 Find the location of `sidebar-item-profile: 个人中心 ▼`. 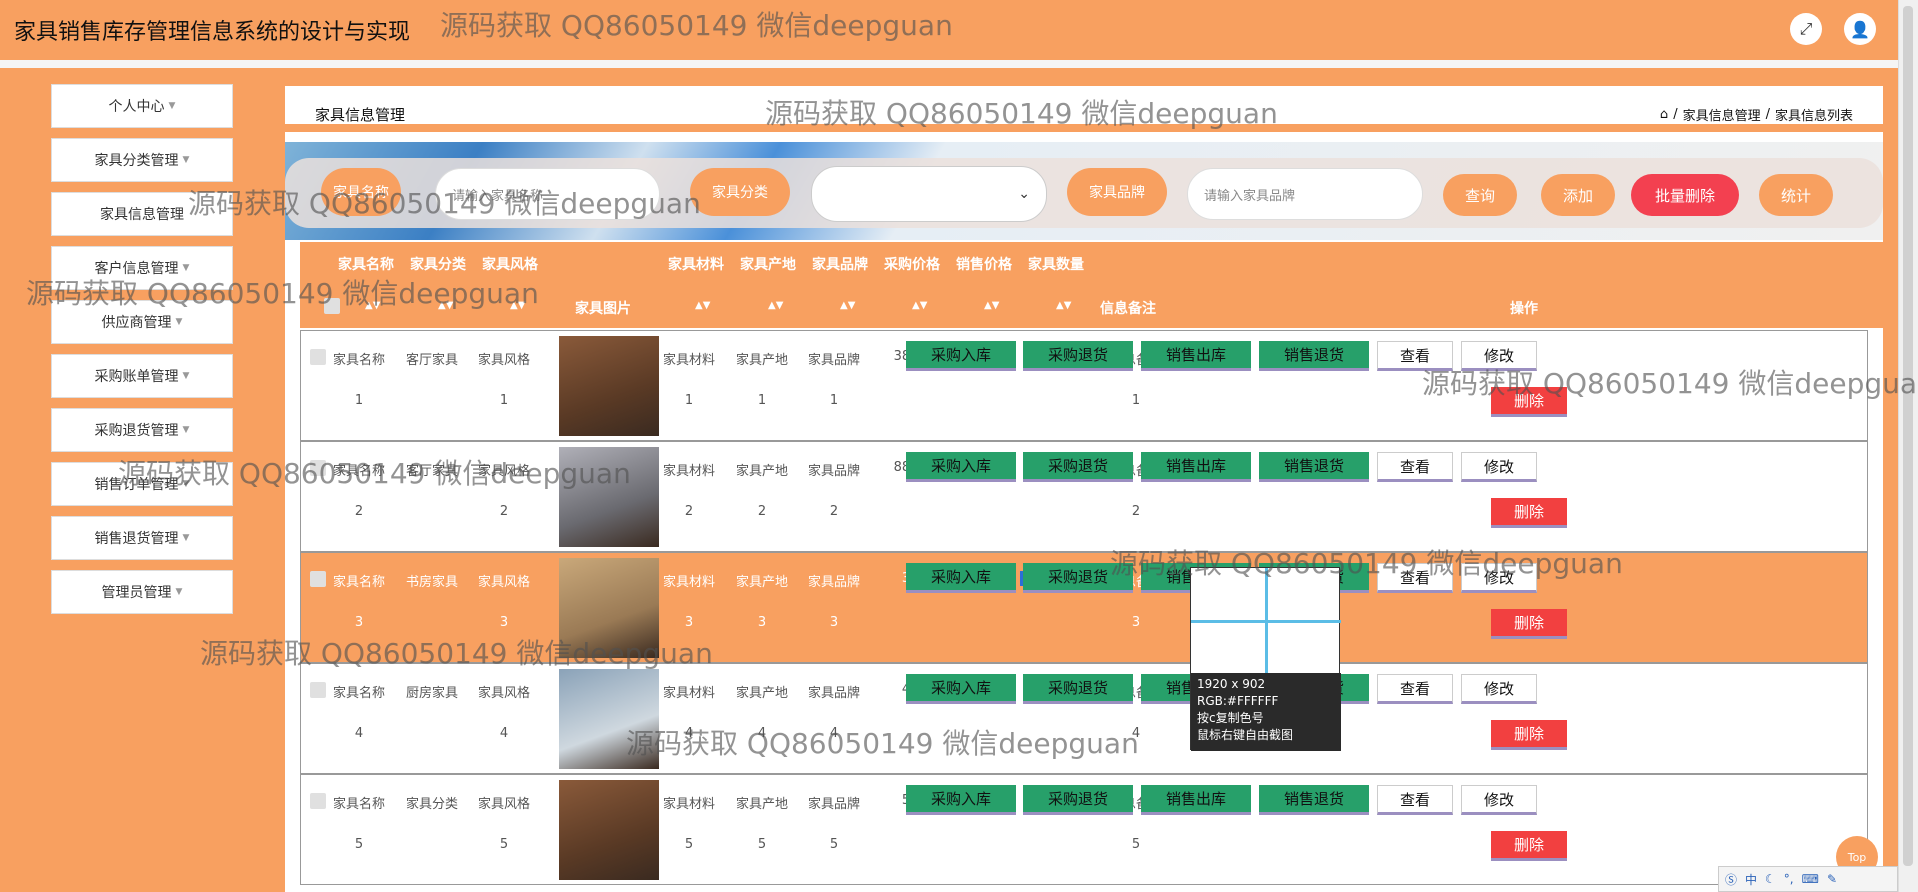

sidebar-item-profile: 个人中心 ▼ is located at coordinates (142, 106).